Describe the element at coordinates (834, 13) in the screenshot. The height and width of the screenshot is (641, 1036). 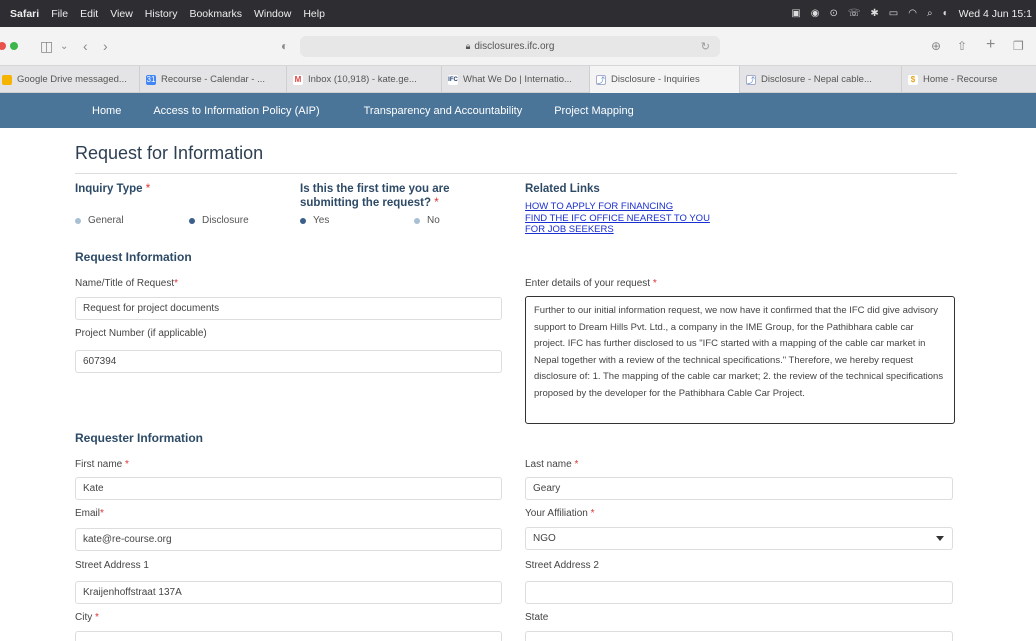
I see `play-icon: ⊙` at that location.